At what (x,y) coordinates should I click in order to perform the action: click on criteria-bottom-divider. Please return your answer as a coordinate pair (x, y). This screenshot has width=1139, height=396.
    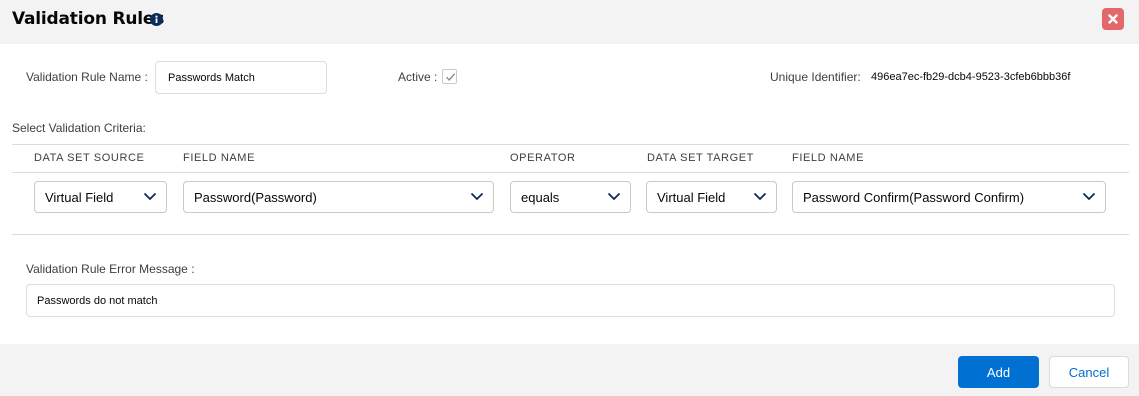
    Looking at the image, I should click on (570, 234).